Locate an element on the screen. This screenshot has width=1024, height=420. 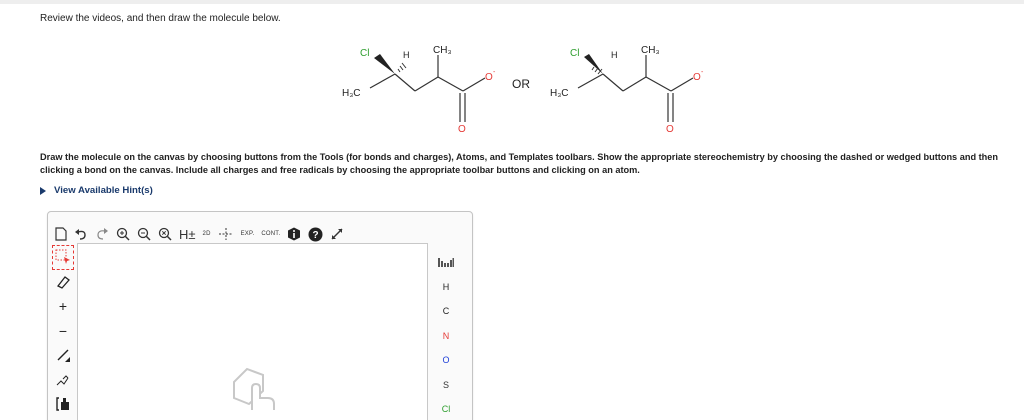
atom-button-n: N is located at coordinates (446, 336).